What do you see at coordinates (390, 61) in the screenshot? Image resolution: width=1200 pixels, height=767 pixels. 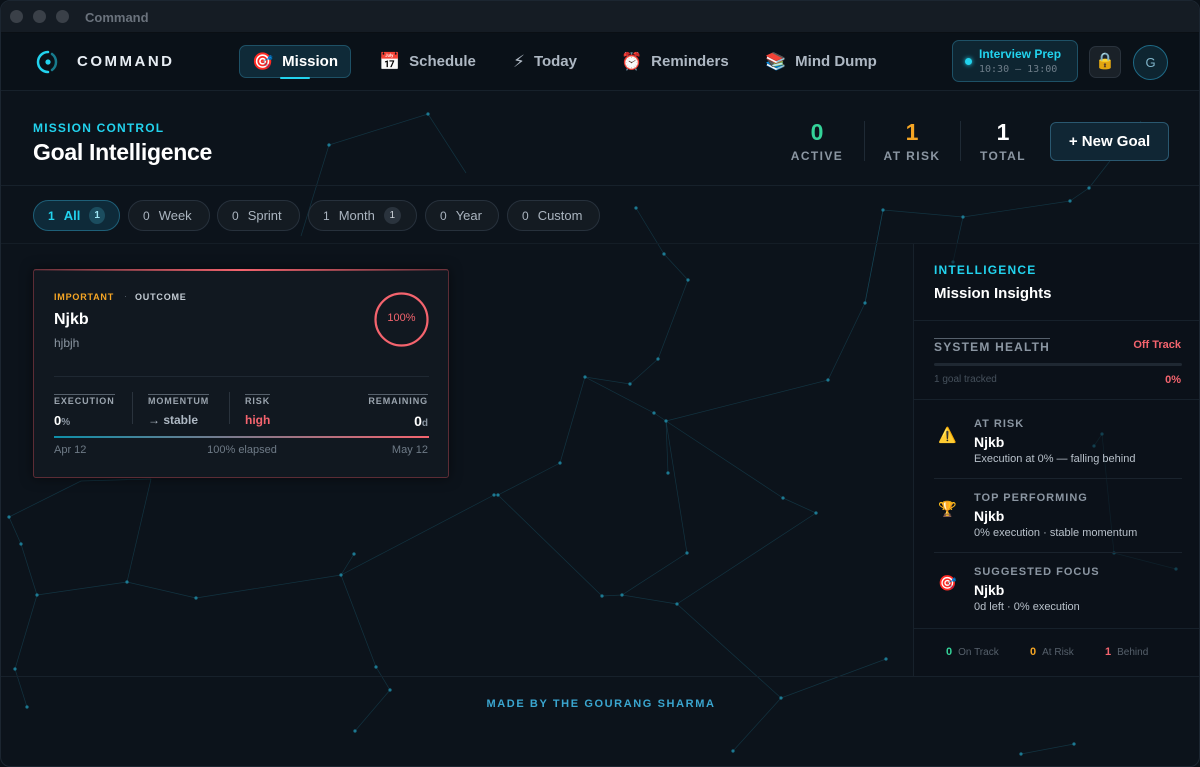 I see `calendar-icon: 📅` at bounding box center [390, 61].